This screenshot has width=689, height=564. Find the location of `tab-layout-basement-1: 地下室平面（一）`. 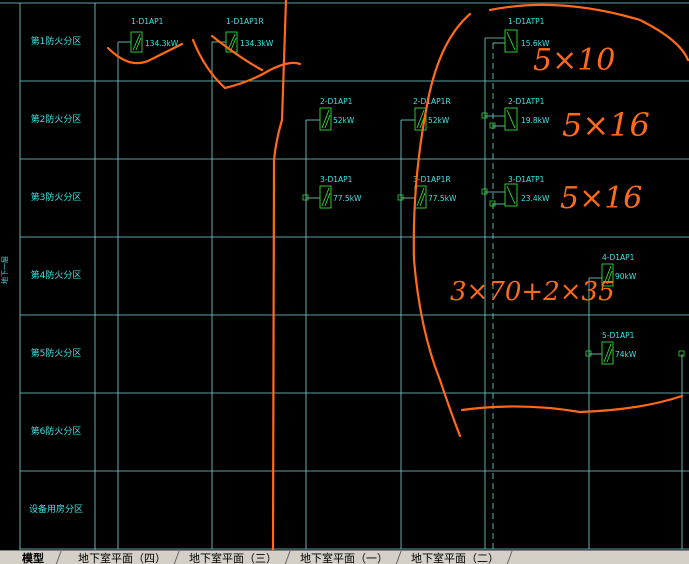

tab-layout-basement-1: 地下室平面（一） is located at coordinates (344, 558).